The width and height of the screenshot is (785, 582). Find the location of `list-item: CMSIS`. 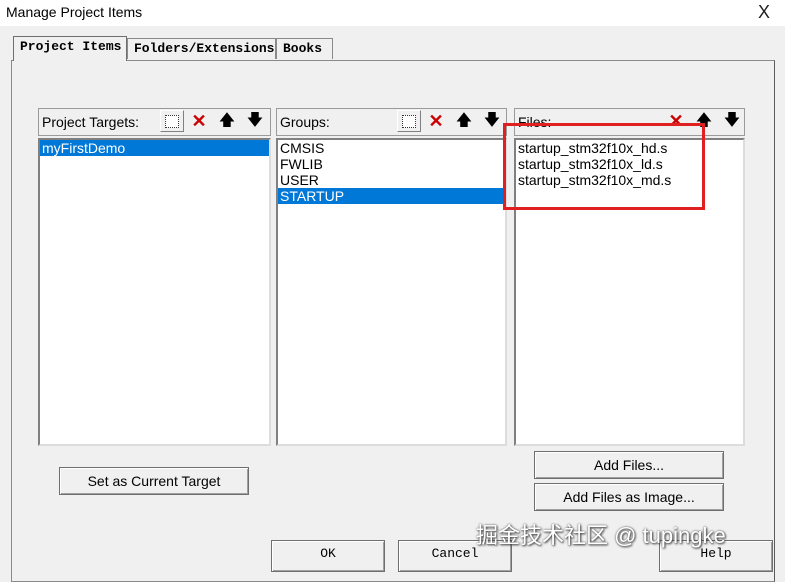

list-item: CMSIS is located at coordinates (391, 148).